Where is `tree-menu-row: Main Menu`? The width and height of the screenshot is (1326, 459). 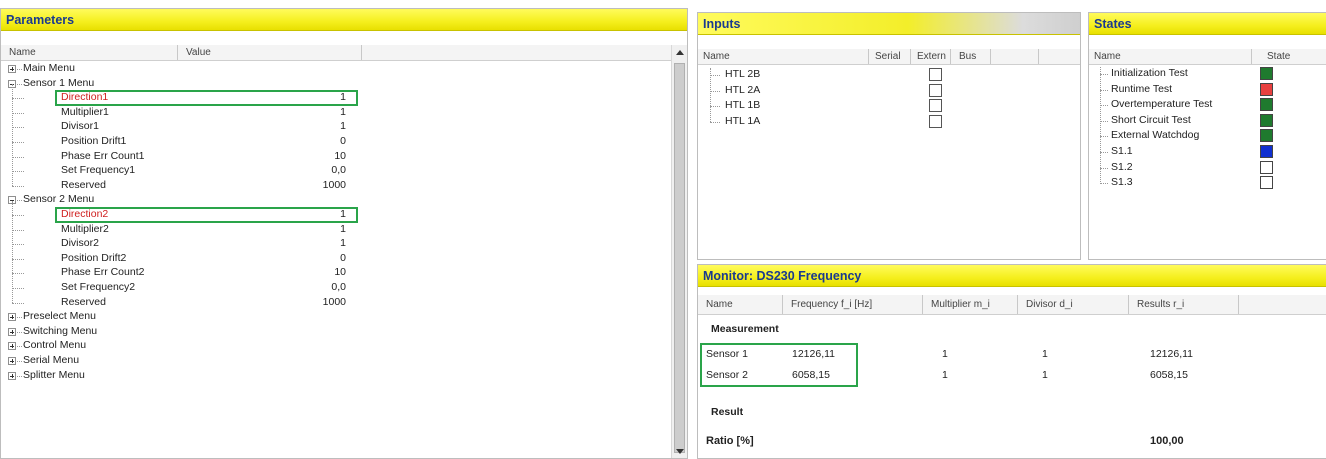
tree-menu-row: Main Menu is located at coordinates (331, 69).